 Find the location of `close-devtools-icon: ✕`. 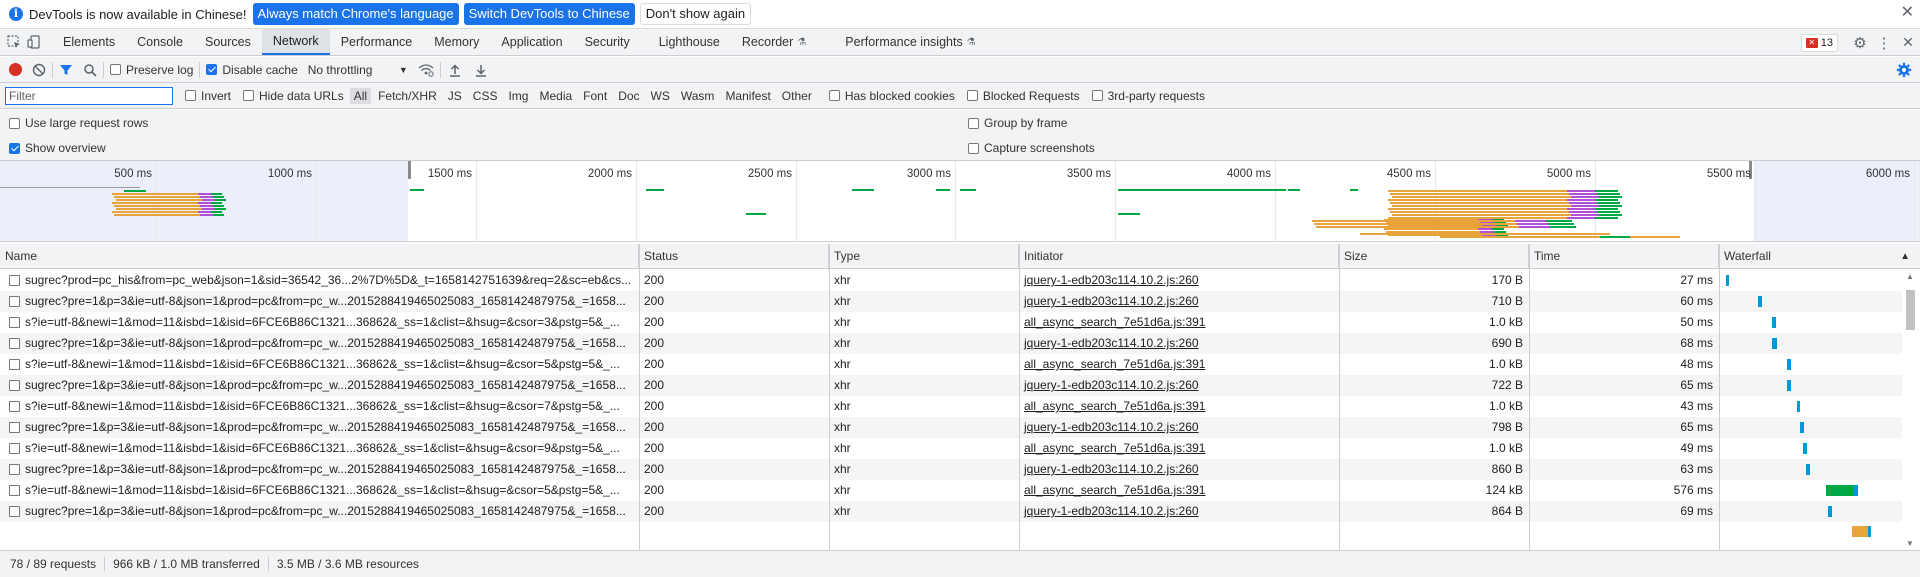

close-devtools-icon: ✕ is located at coordinates (1908, 42).